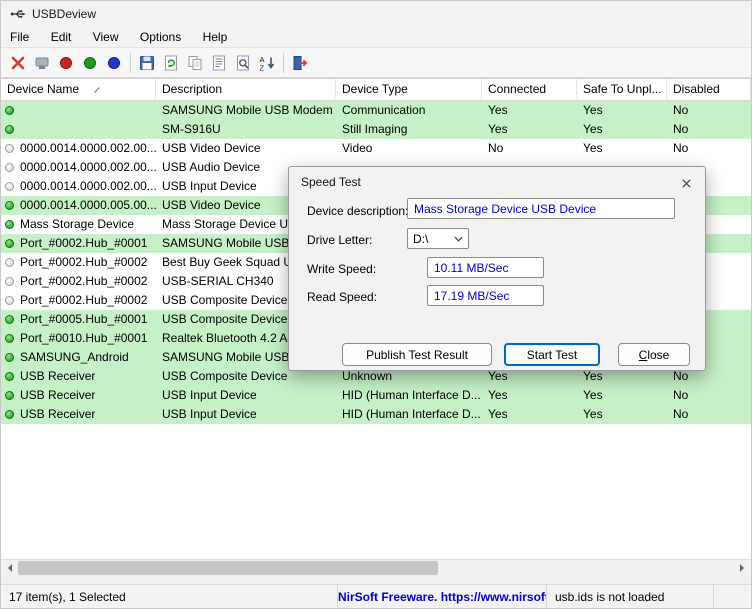  What do you see at coordinates (384, 110) in the screenshot?
I see `device-type-cell: Communication` at bounding box center [384, 110].